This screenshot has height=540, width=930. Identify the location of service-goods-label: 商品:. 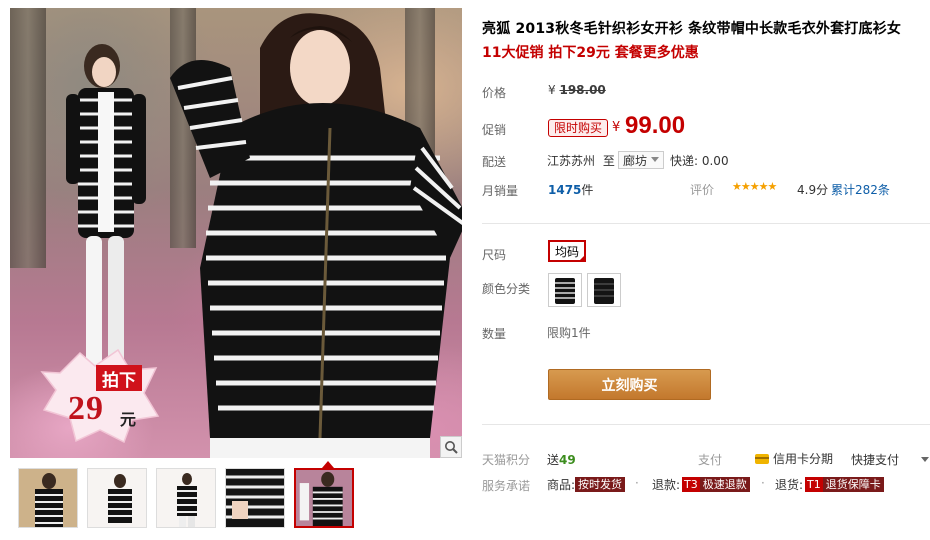
(561, 485).